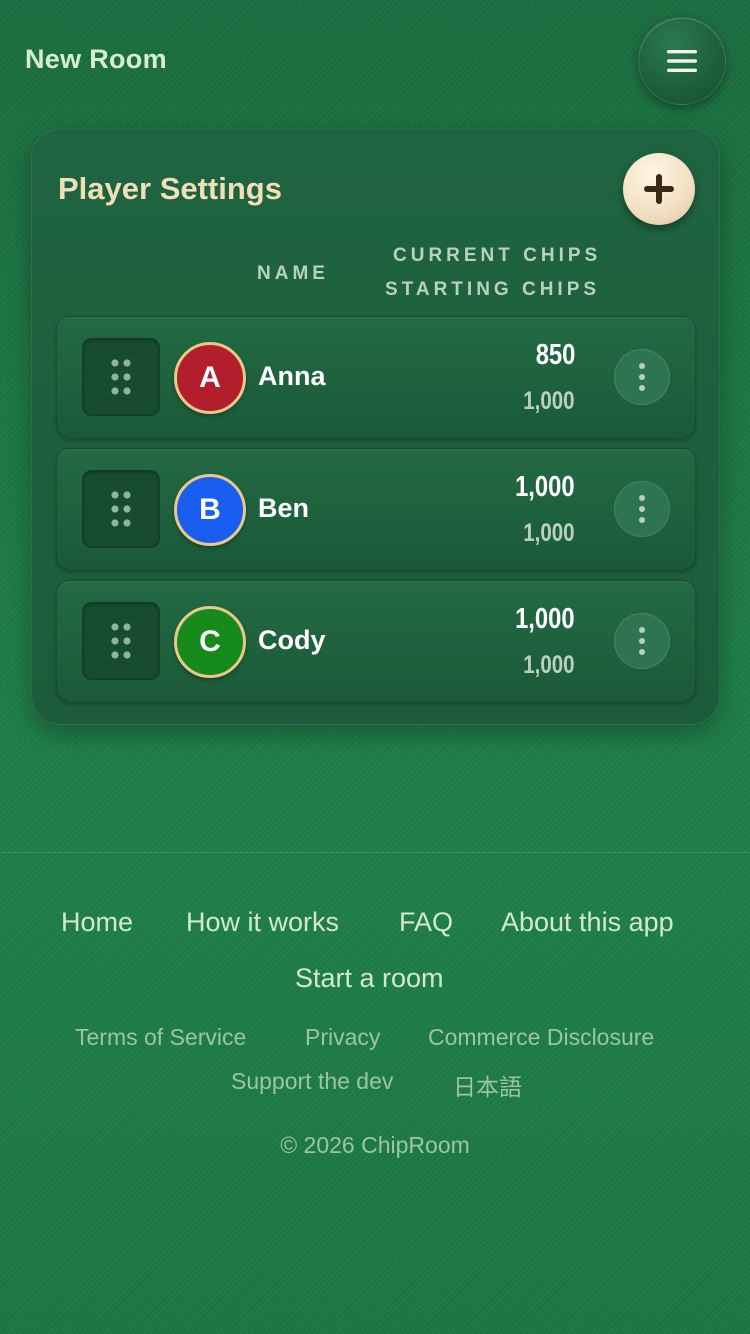 The height and width of the screenshot is (1334, 750). Describe the element at coordinates (497, 255) in the screenshot. I see `column-header-current-chips: CURRENT CHIPS` at that location.